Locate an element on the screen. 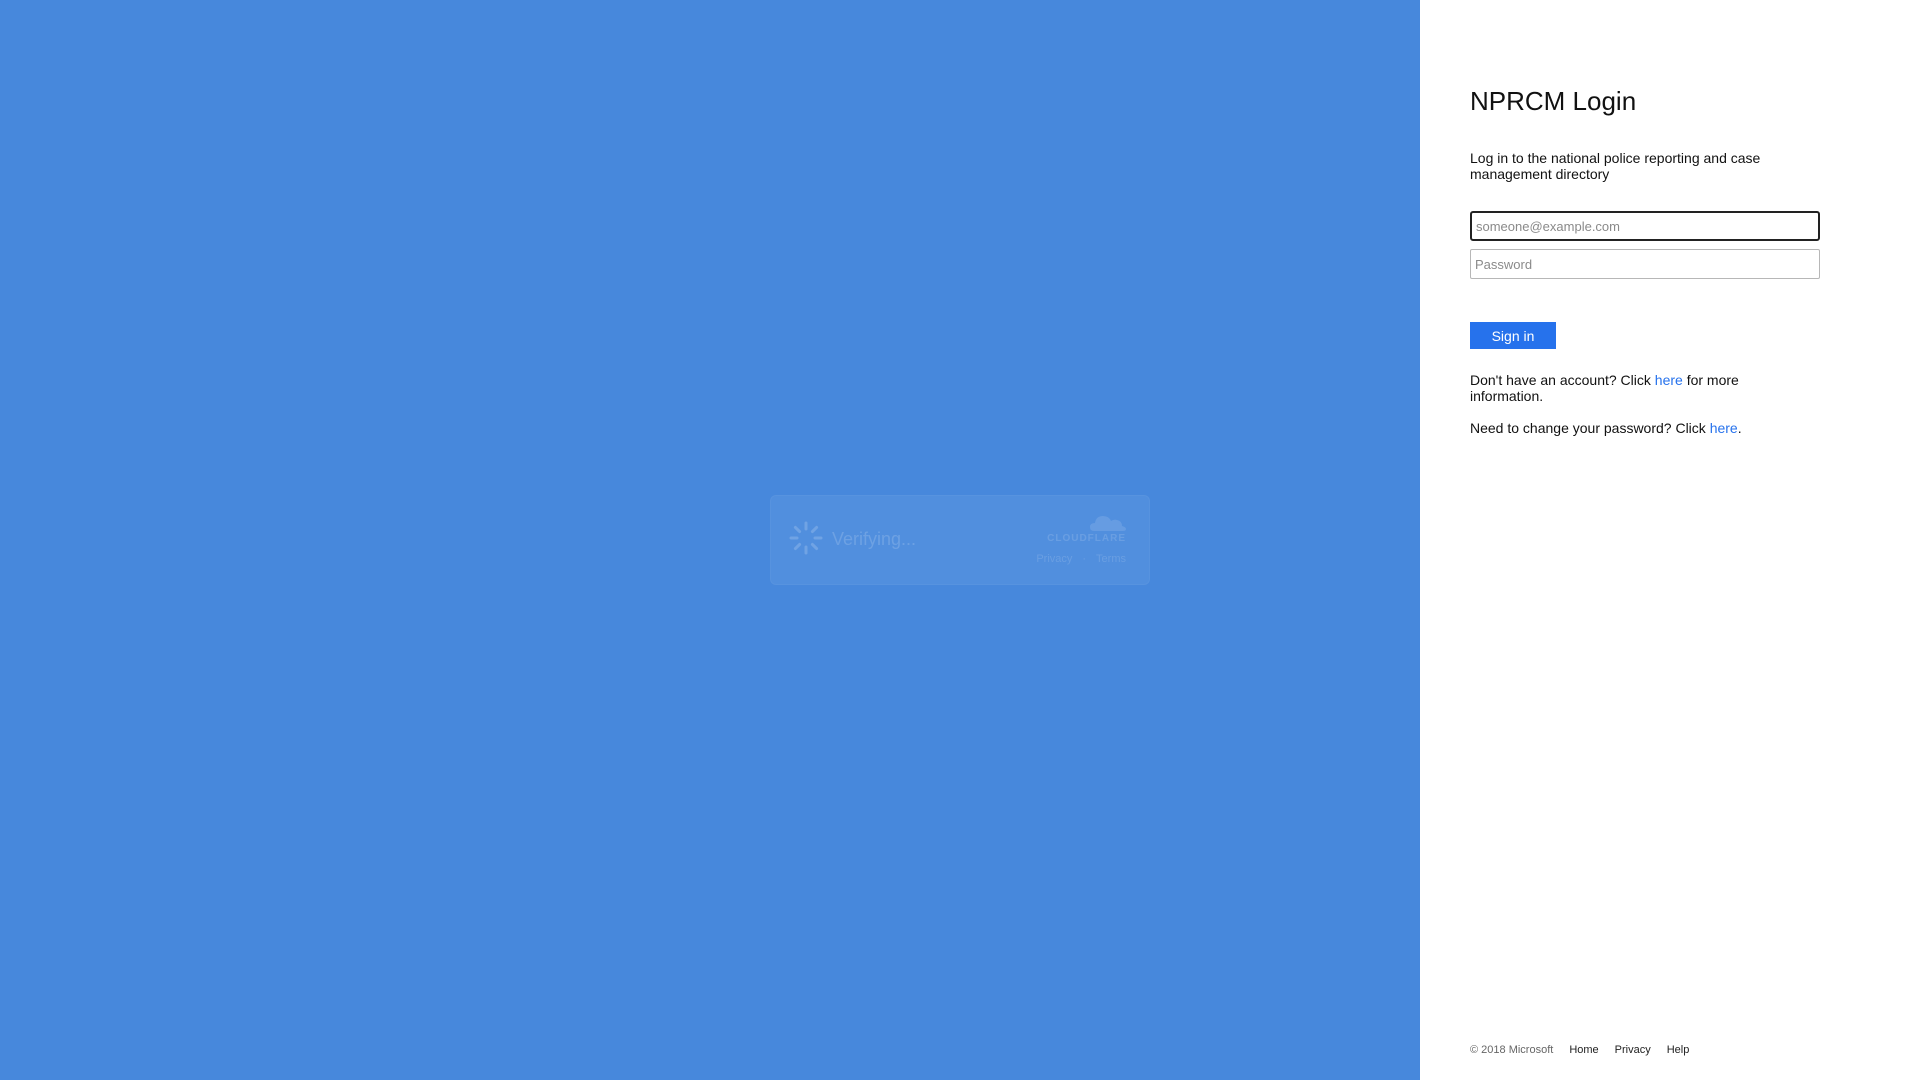  password-help-suffix: . is located at coordinates (1739, 428).